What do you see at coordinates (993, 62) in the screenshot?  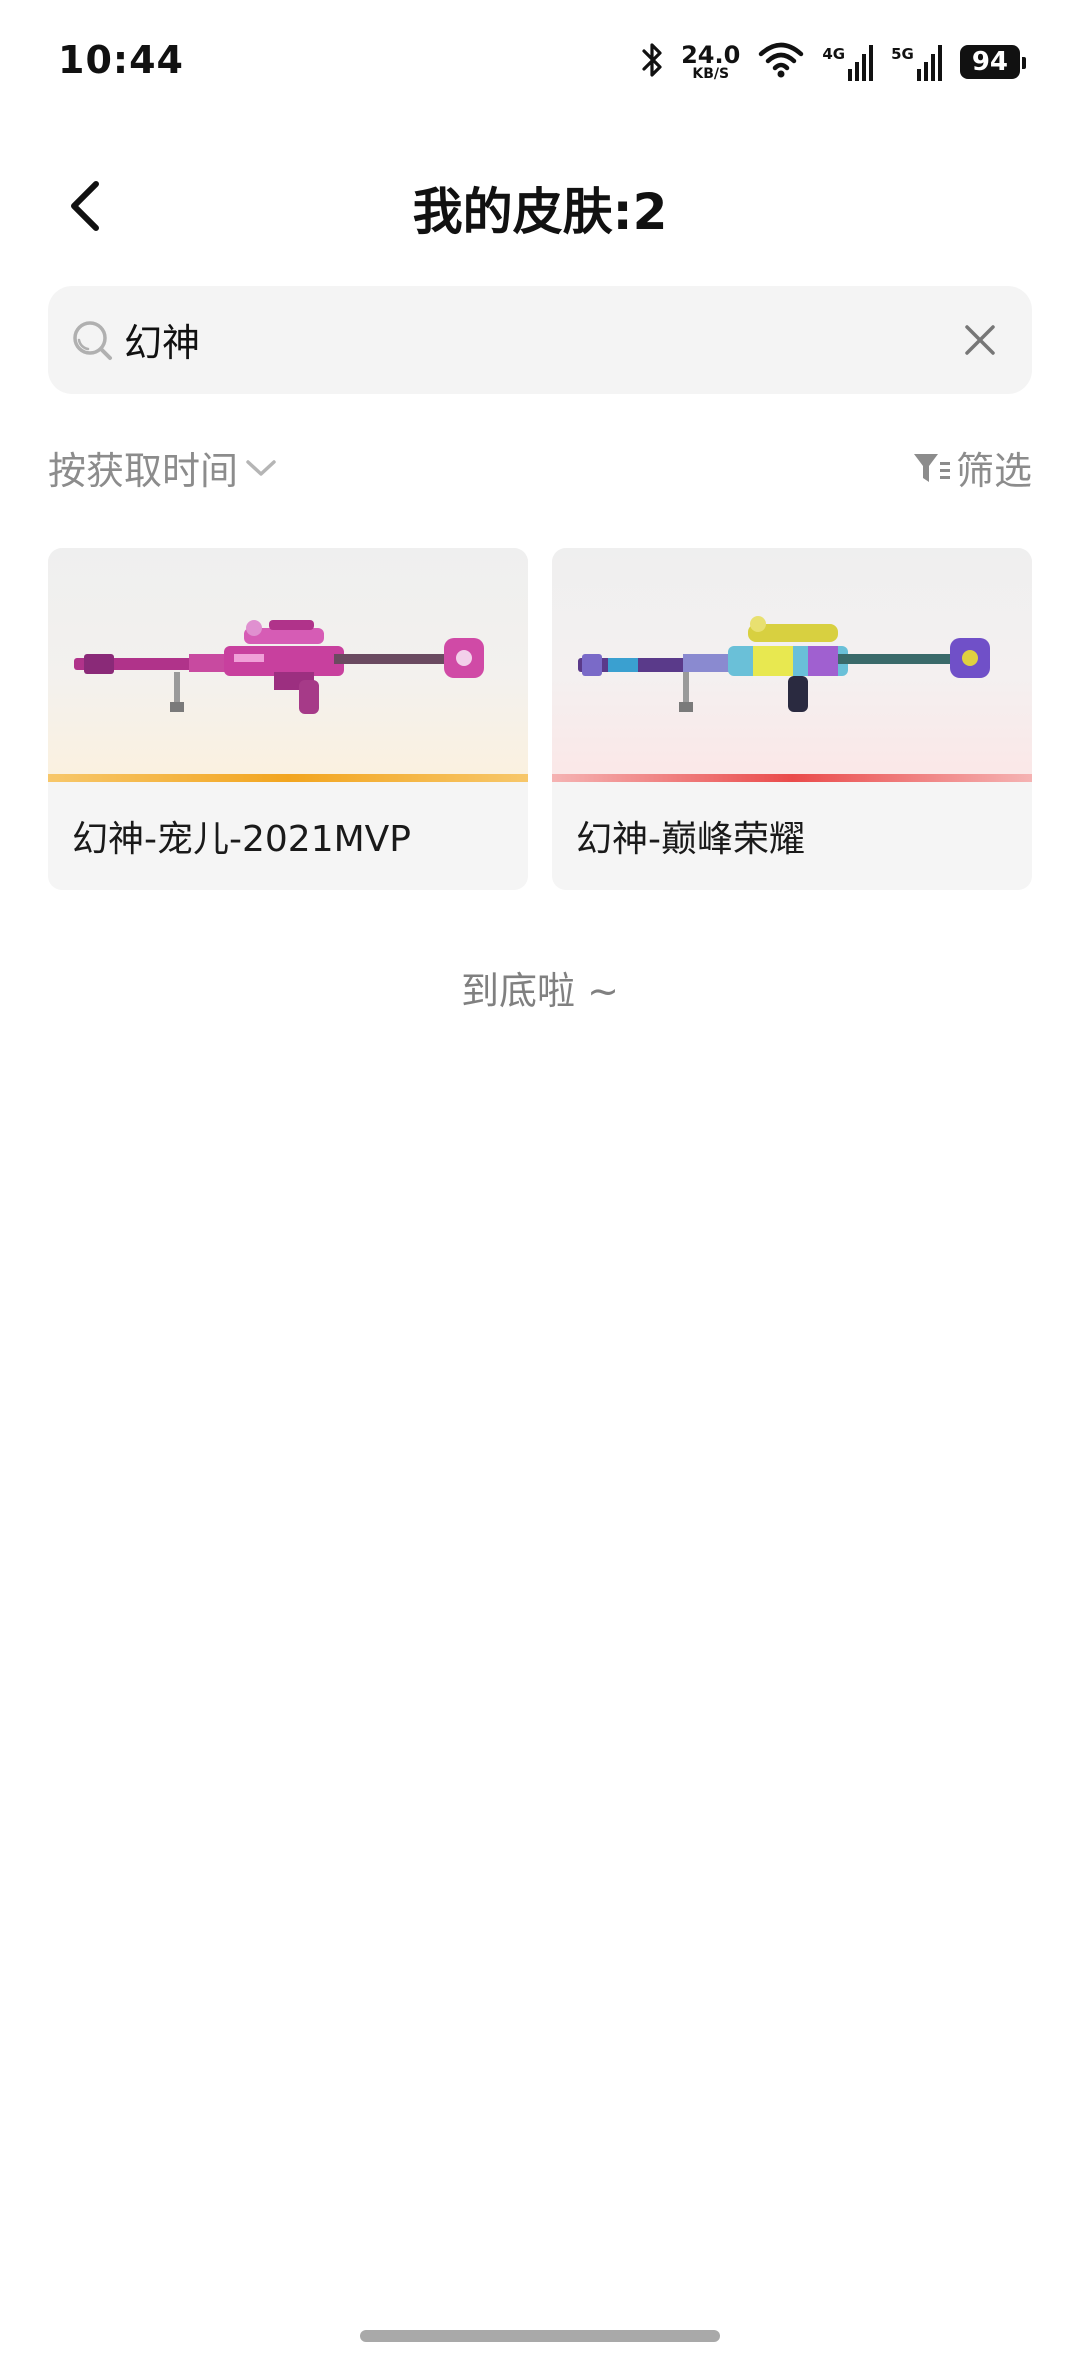 I see `battery-indicator: 94` at bounding box center [993, 62].